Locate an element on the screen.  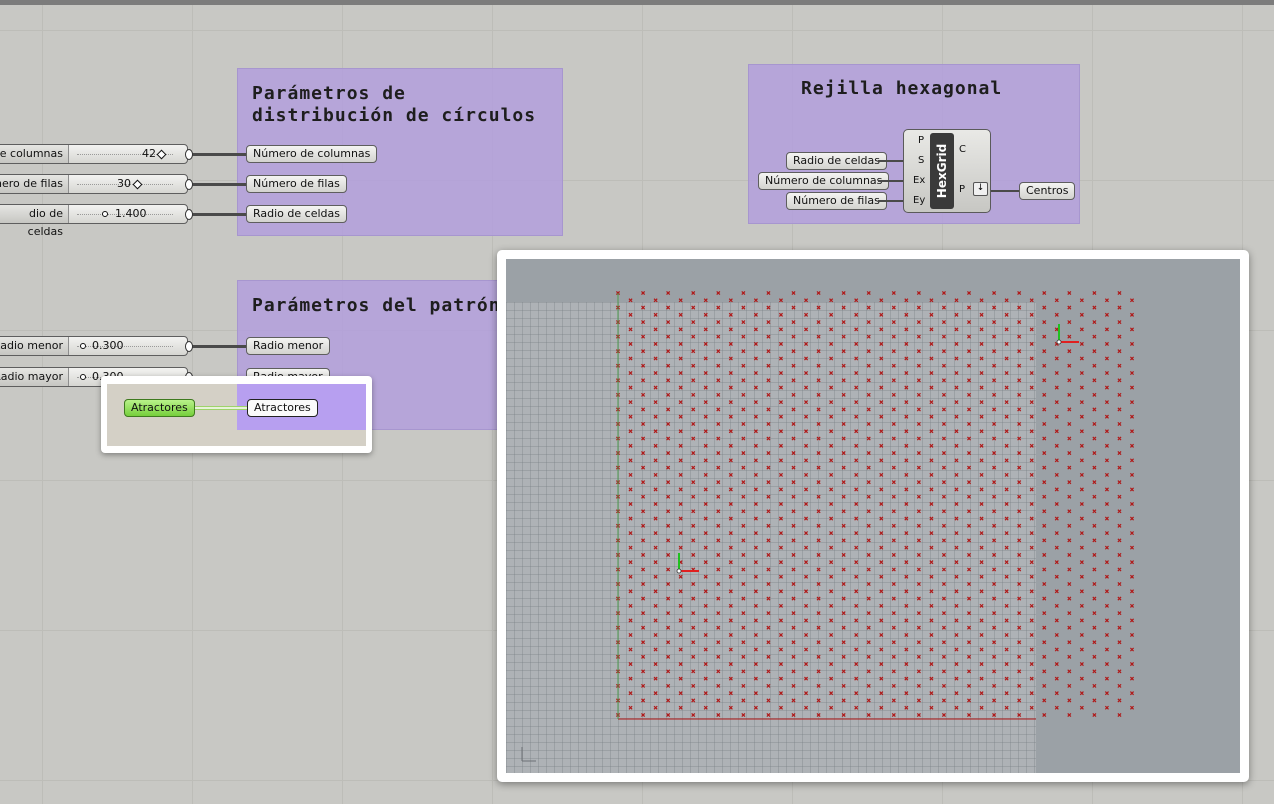
download-arrow-icon: ↓ is located at coordinates (980, 189).